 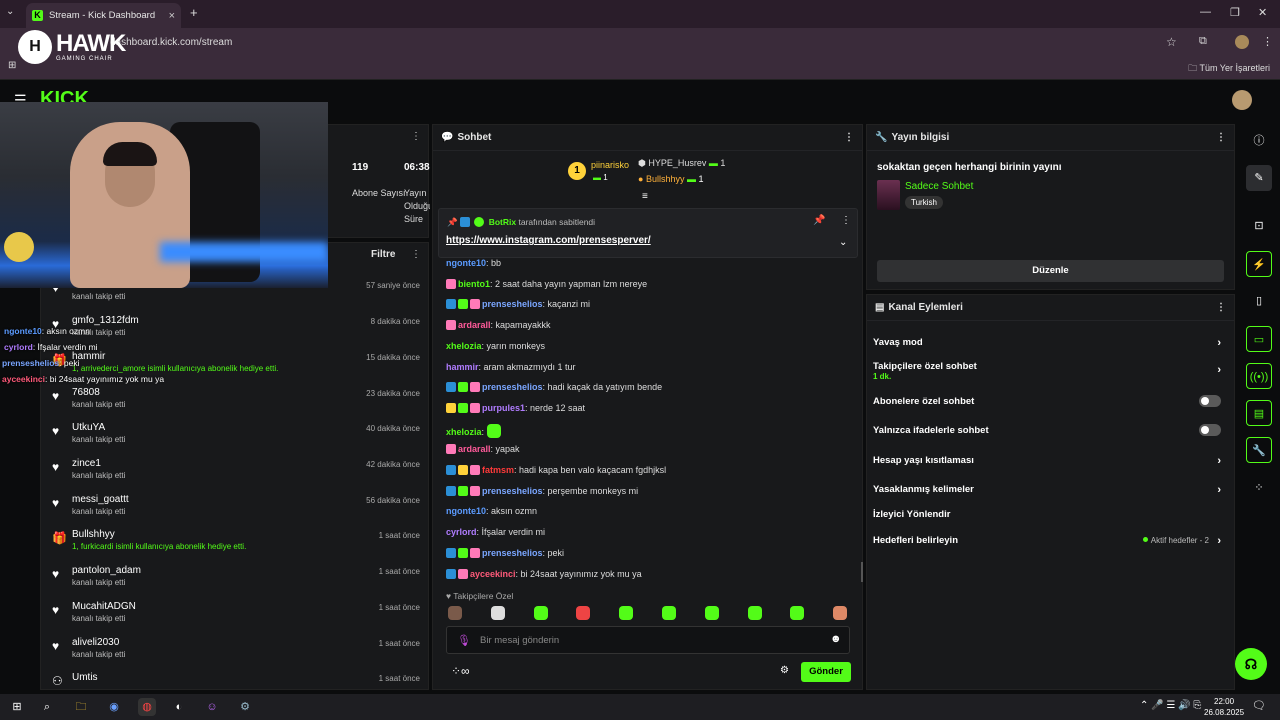 What do you see at coordinates (1170, 705) in the screenshot?
I see `system-tray-icons: ⌃ 🎤 ☰ 🔊 ⎘` at bounding box center [1170, 705].